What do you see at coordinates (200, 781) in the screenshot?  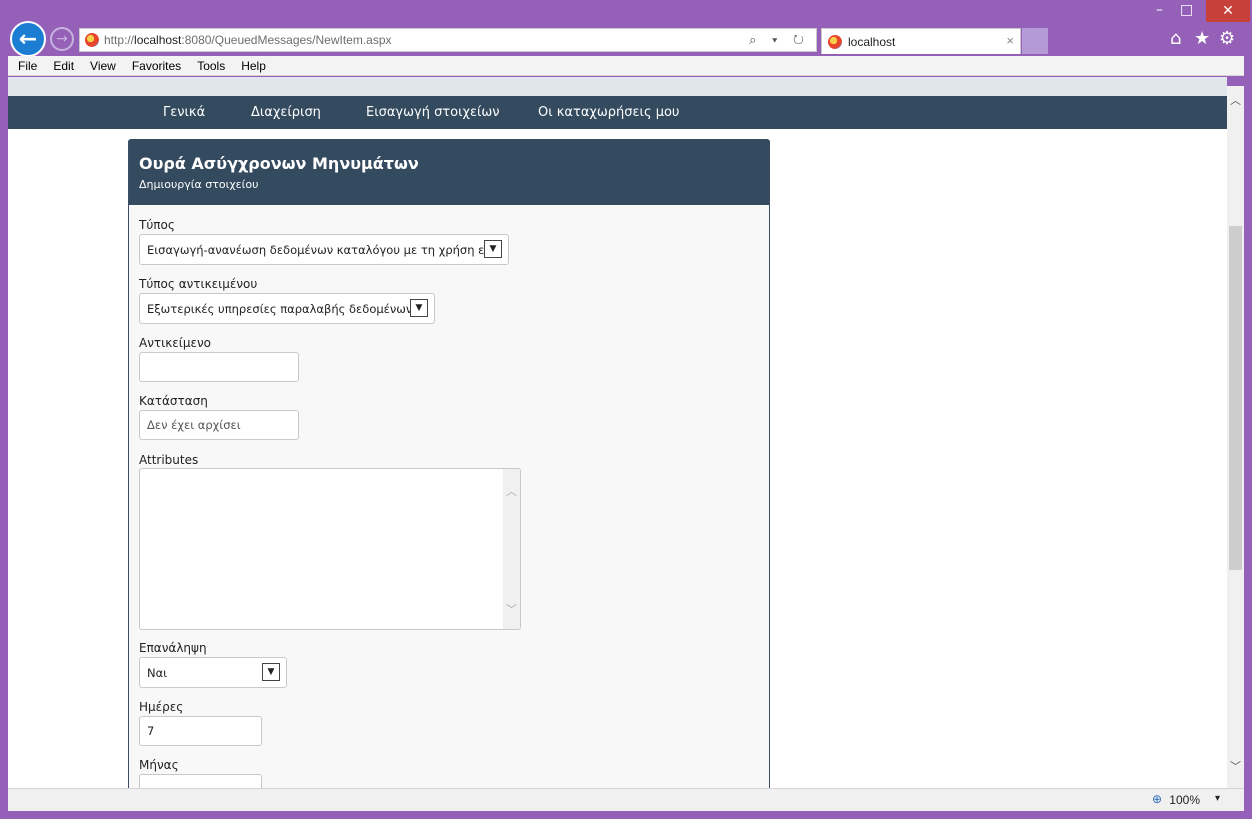 I see `month-input` at bounding box center [200, 781].